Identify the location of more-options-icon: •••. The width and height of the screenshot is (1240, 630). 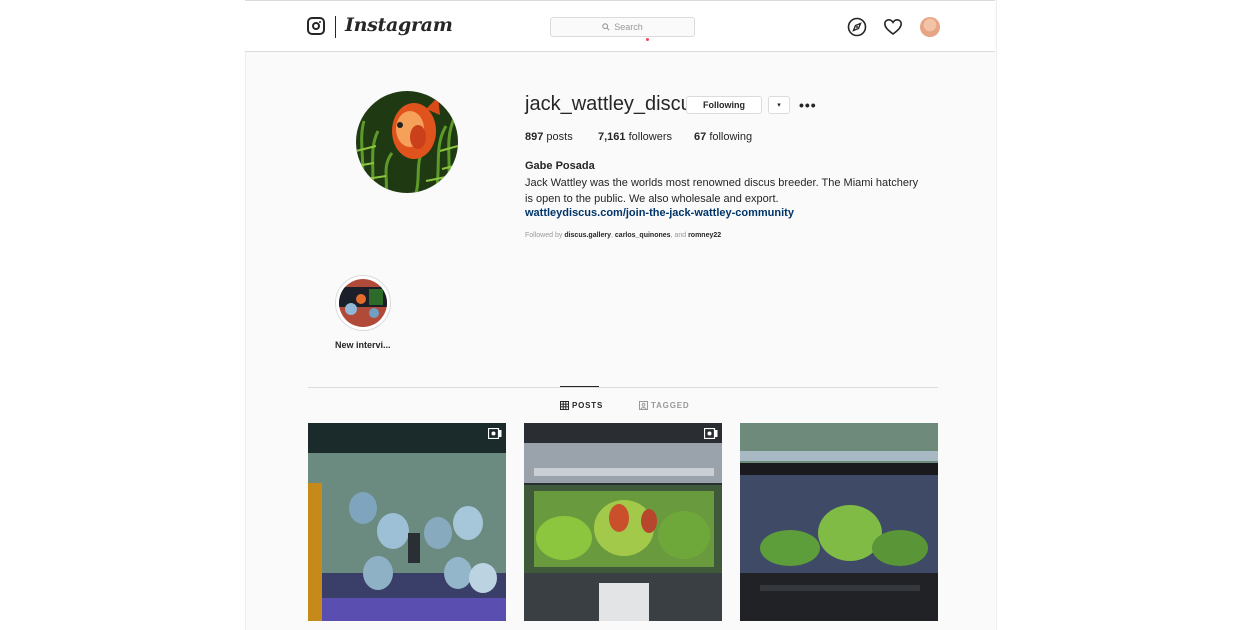
(808, 105).